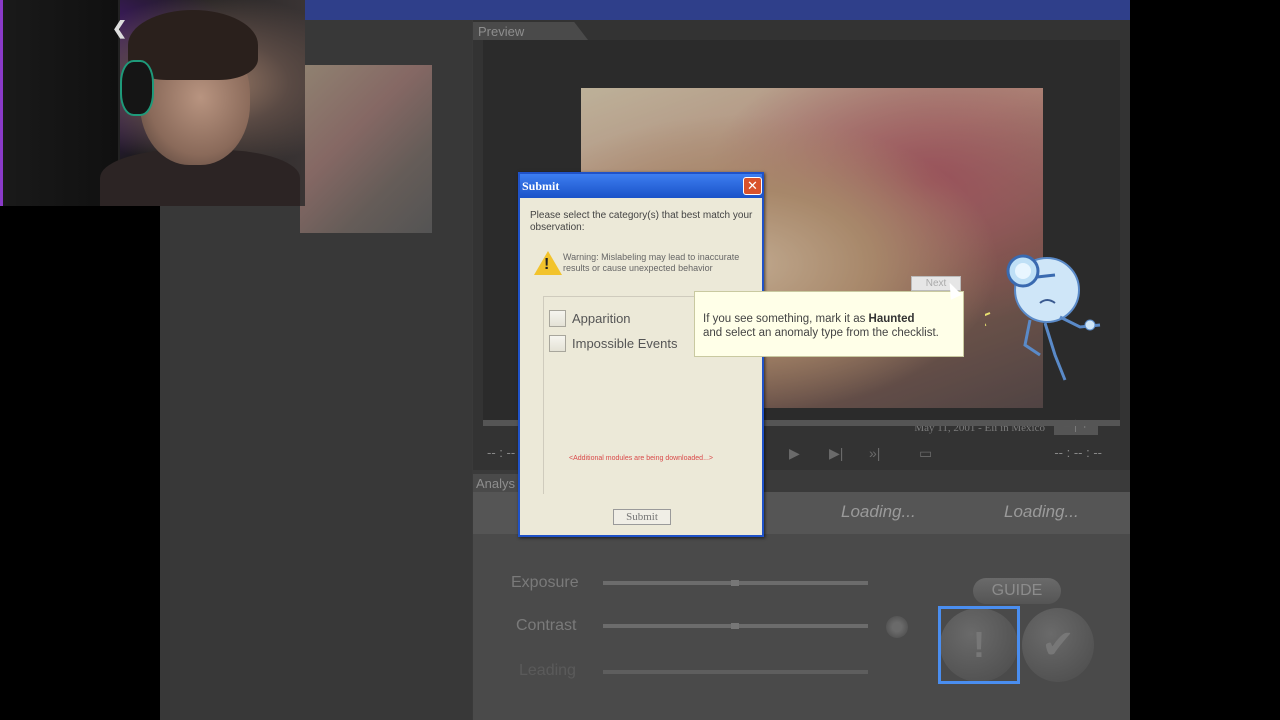  I want to click on reset-round-button, so click(897, 627).